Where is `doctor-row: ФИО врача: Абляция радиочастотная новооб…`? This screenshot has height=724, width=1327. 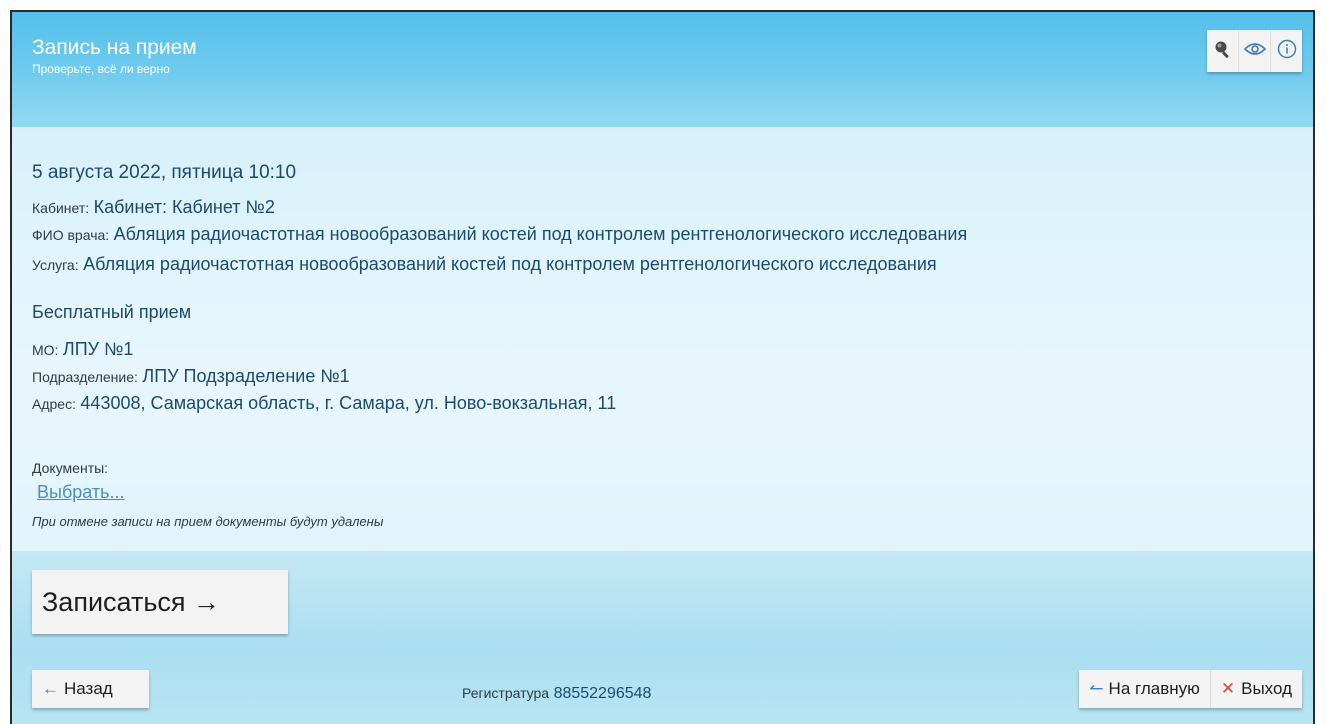
doctor-row: ФИО врача: Абляция радиочастотная новооб… is located at coordinates (499, 235).